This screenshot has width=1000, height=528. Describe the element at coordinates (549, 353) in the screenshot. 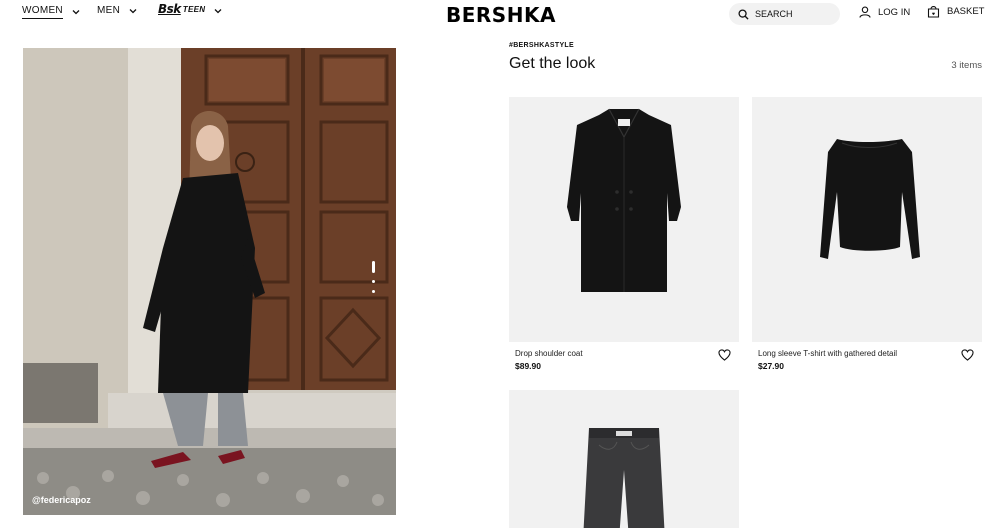

I see `product-name: Drop shoulder coat` at that location.